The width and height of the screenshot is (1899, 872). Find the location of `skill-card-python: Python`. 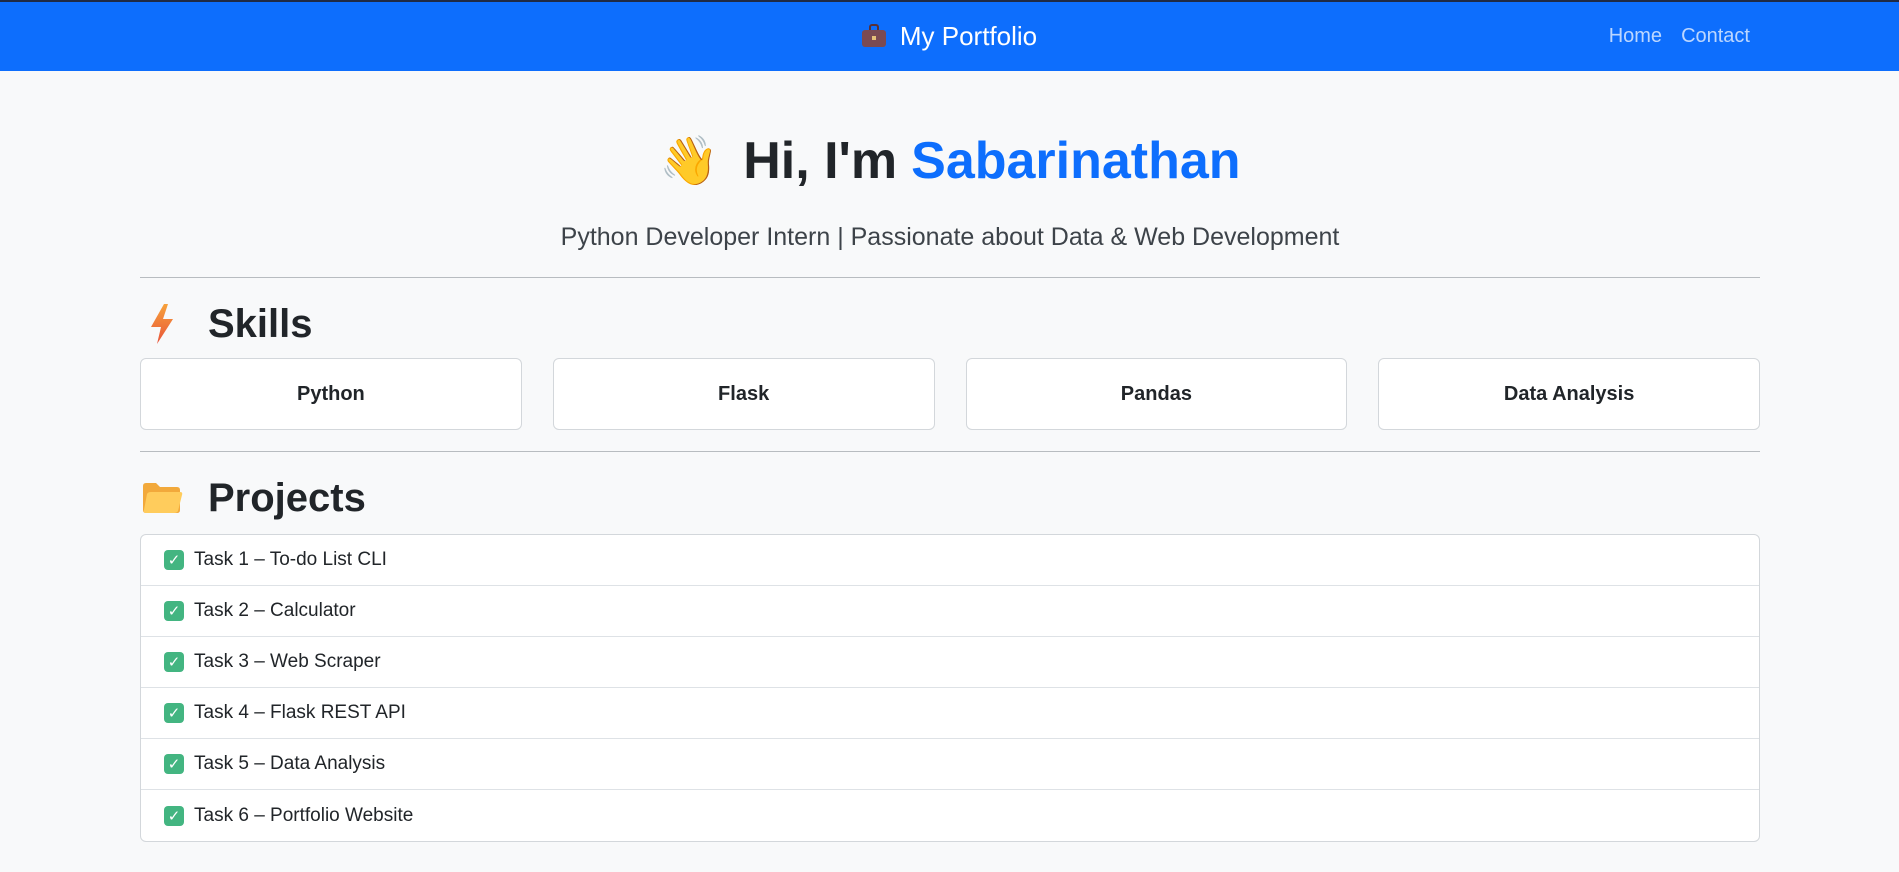

skill-card-python: Python is located at coordinates (331, 394).